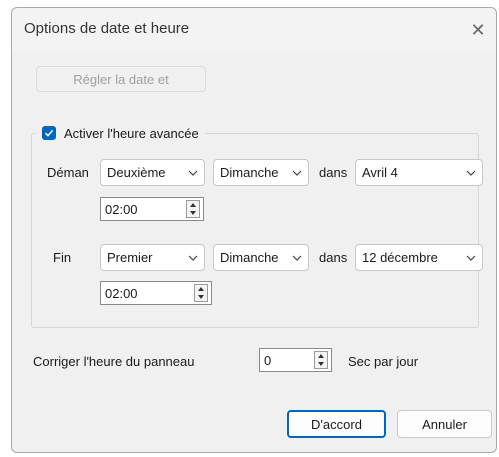 The height and width of the screenshot is (457, 499). What do you see at coordinates (383, 361) in the screenshot?
I see `panel-correction-unit: Sec par jour` at bounding box center [383, 361].